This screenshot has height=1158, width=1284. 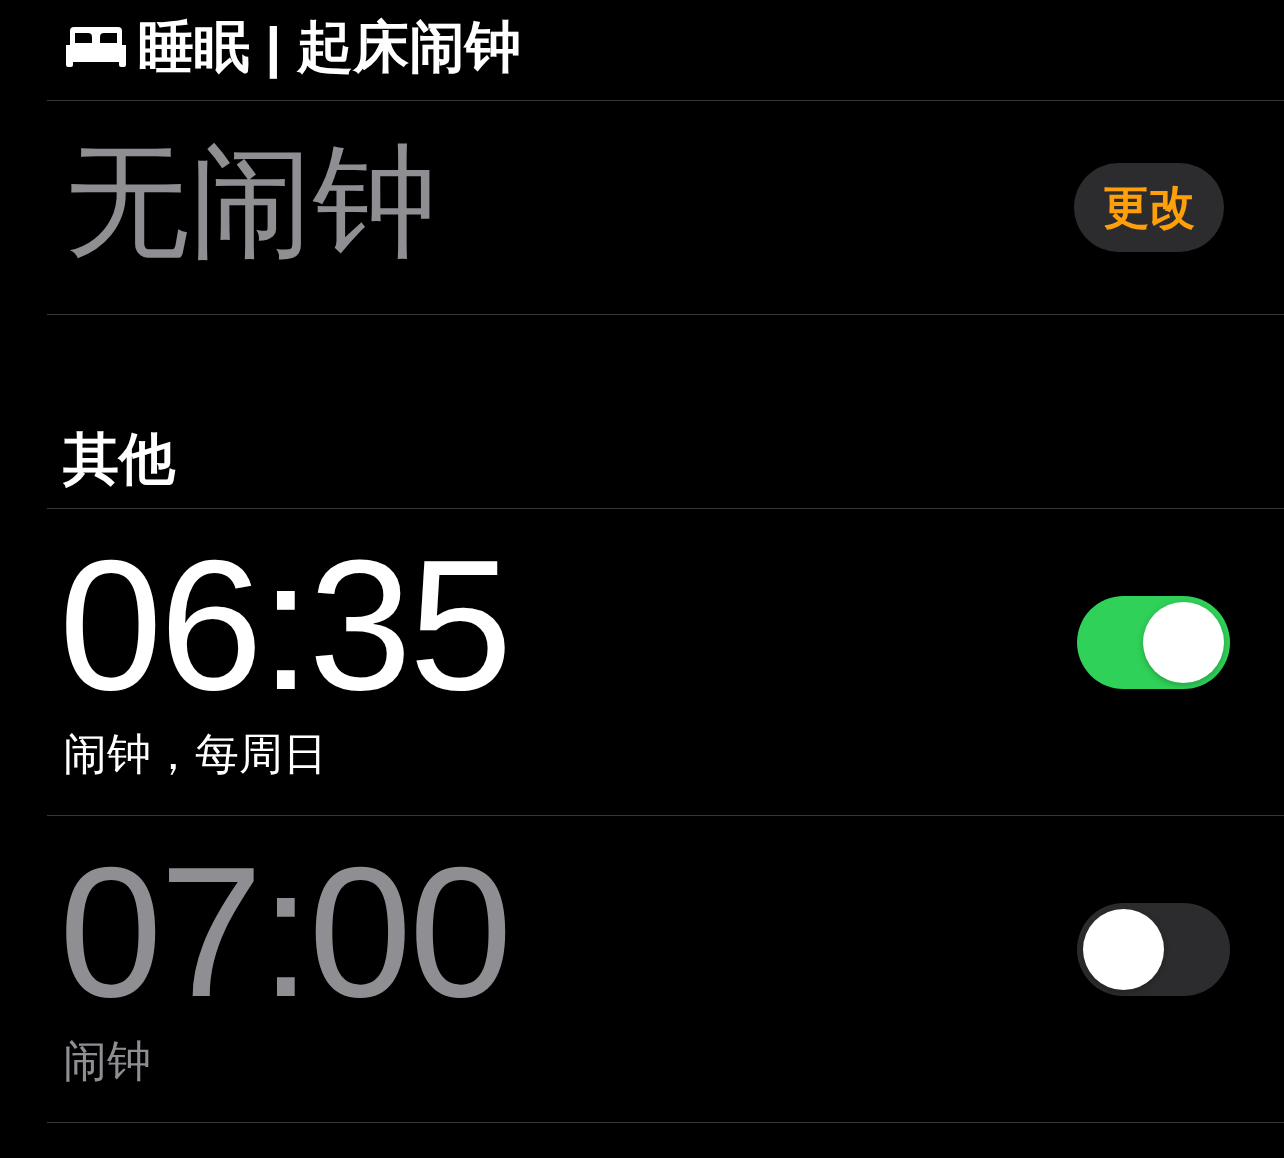 What do you see at coordinates (284, 625) in the screenshot?
I see `alarm-time: 06:35` at bounding box center [284, 625].